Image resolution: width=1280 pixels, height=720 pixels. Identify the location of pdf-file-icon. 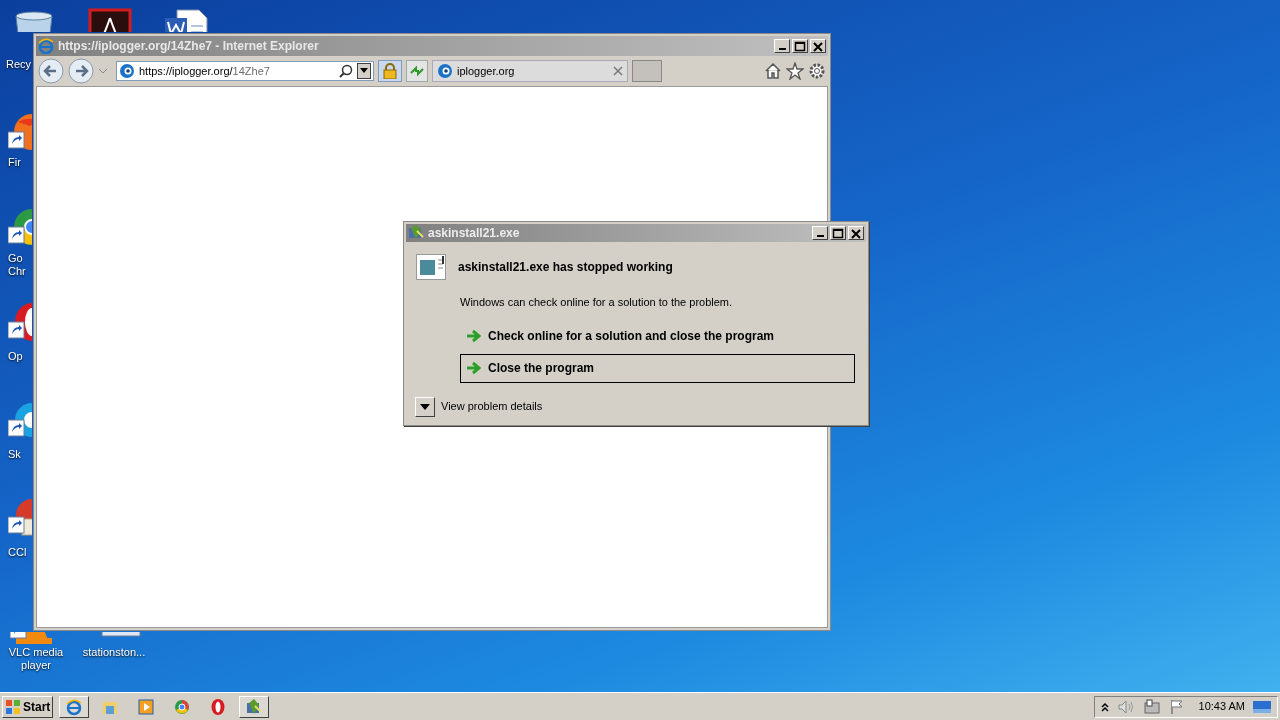
(111, 20).